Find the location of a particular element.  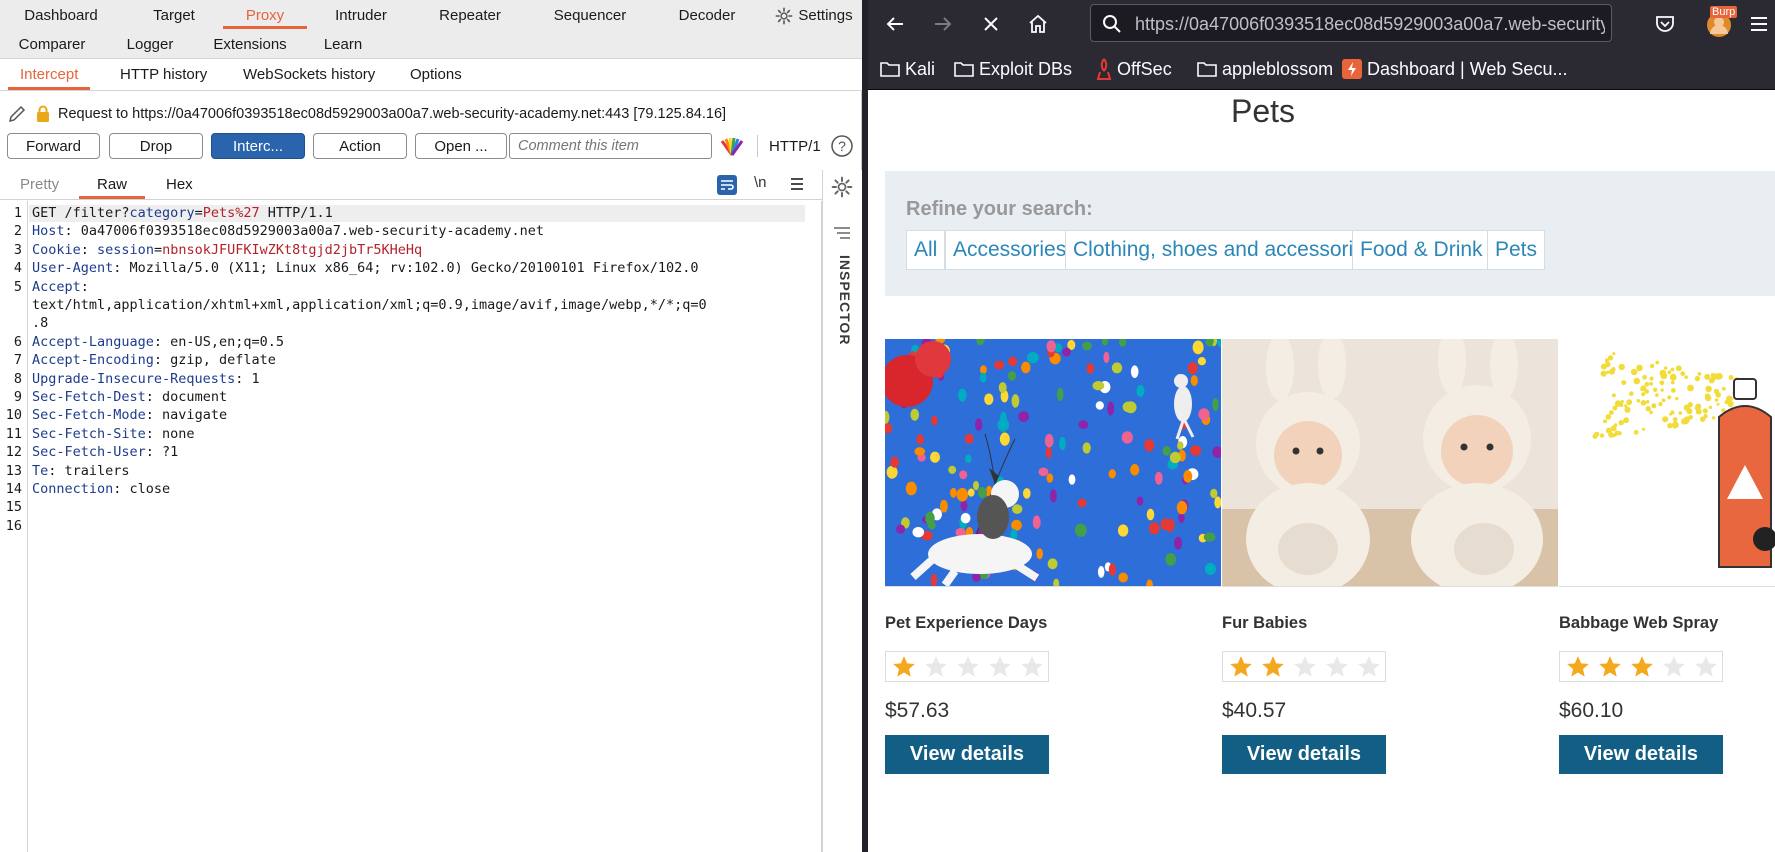

tab-intruder: Intruder is located at coordinates (361, 15).